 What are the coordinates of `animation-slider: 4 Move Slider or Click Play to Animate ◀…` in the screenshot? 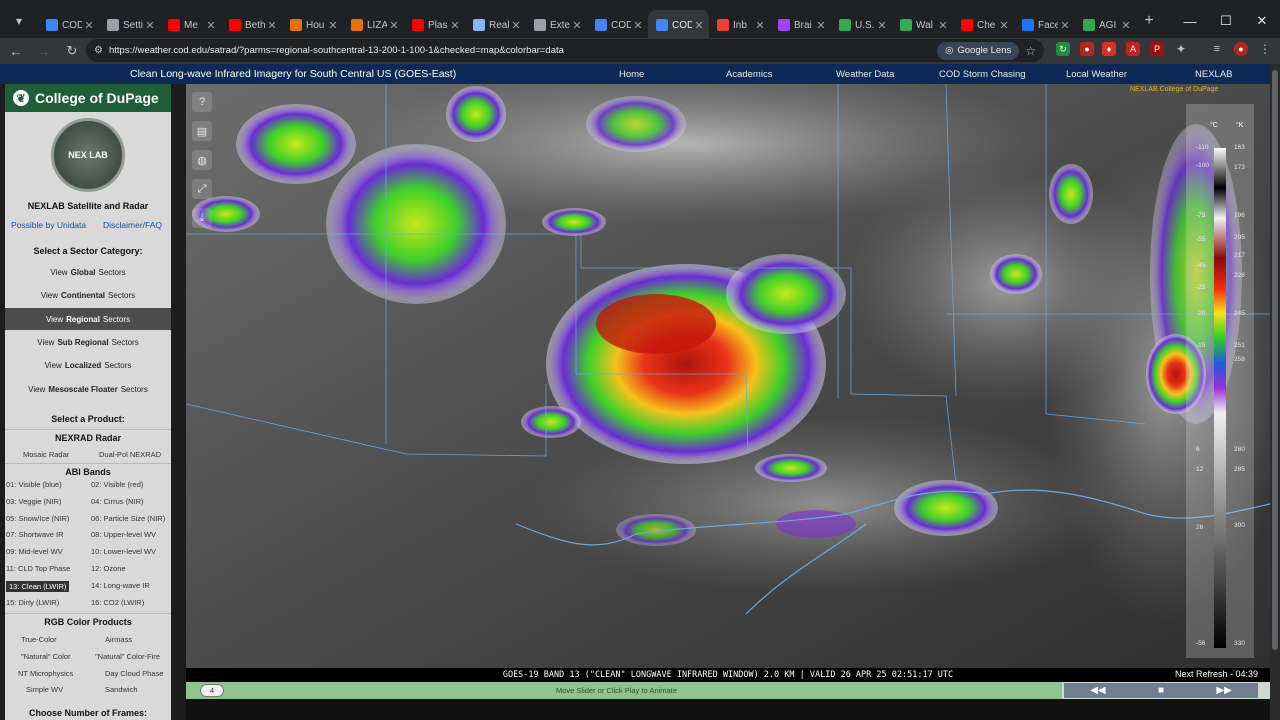 It's located at (728, 690).